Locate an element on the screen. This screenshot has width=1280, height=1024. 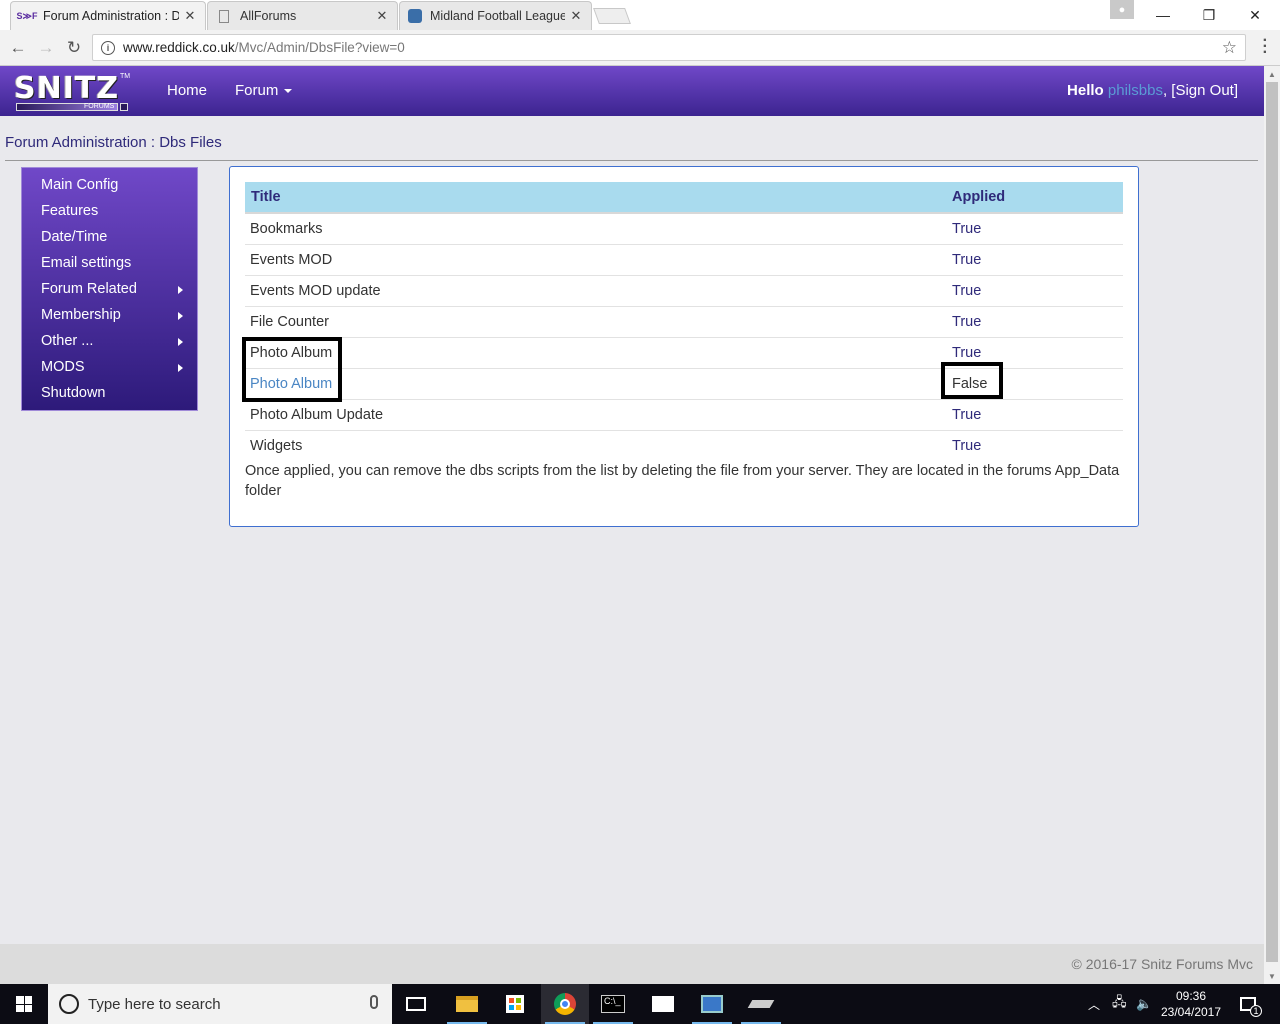
minimize-icon: — is located at coordinates (1163, 15).